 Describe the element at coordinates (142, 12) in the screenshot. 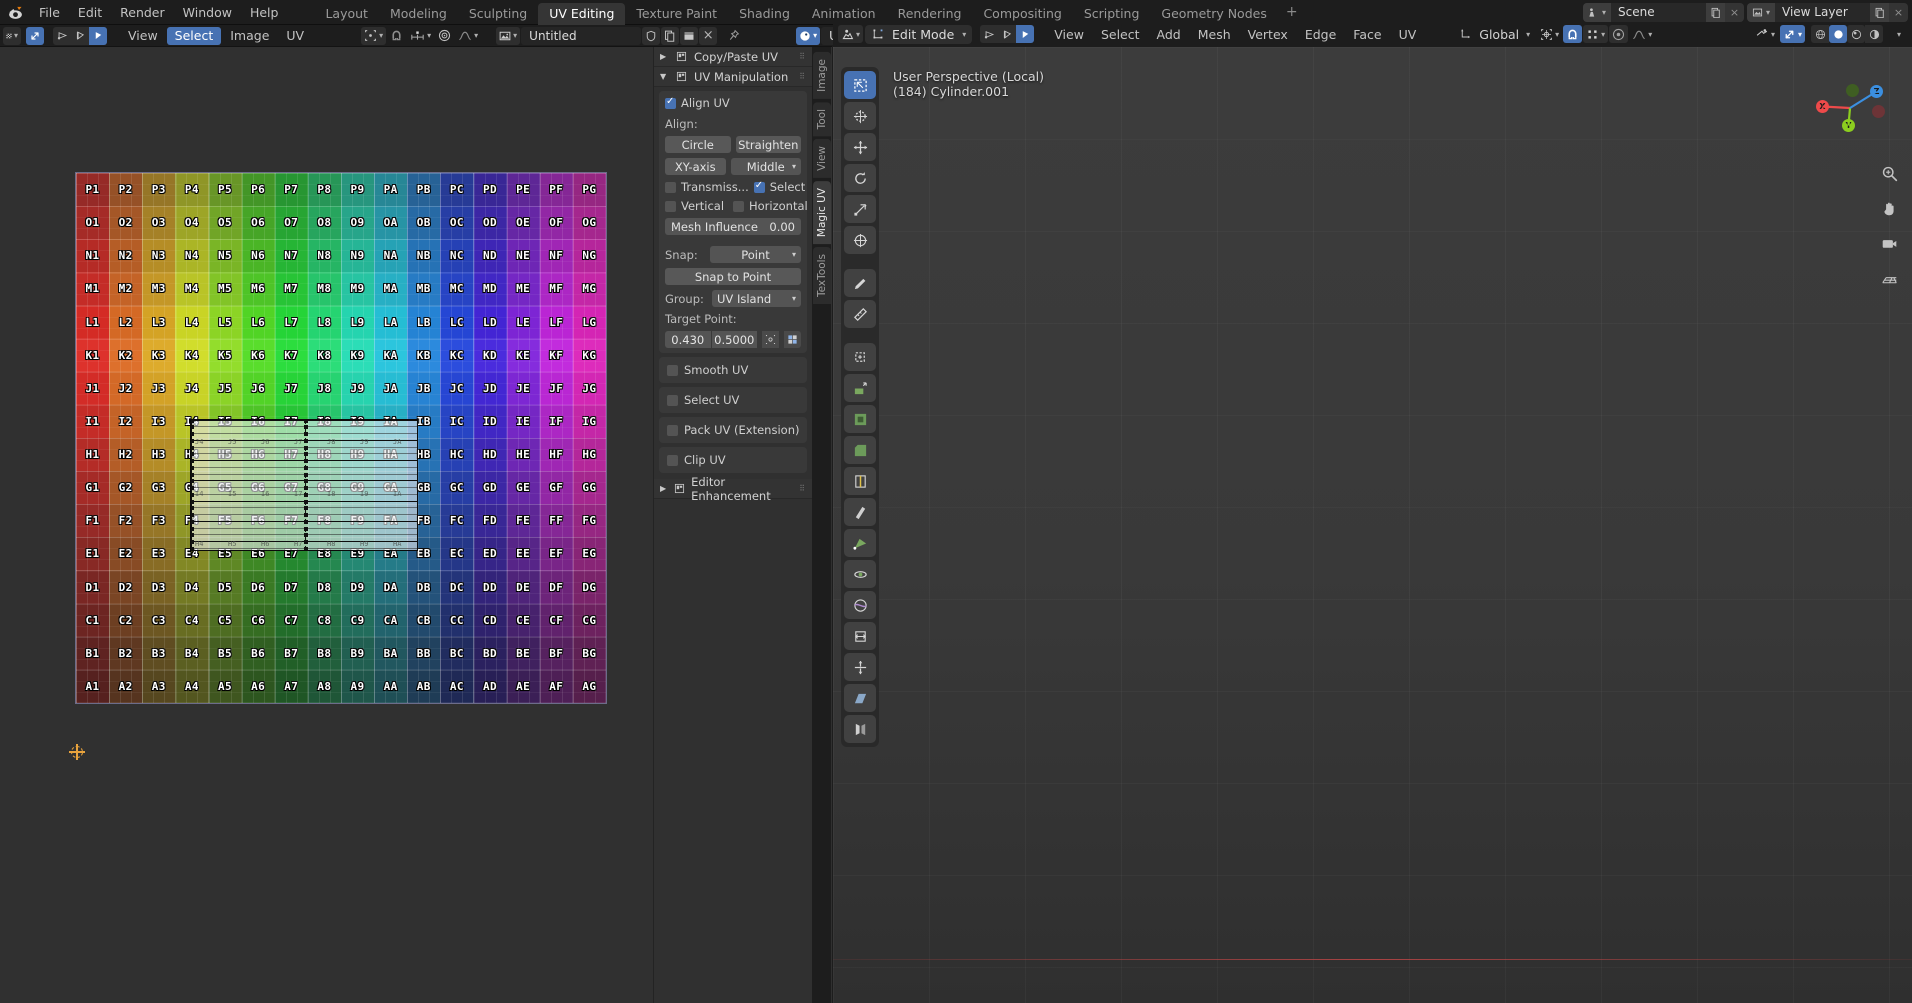

I see `menu-render: Render` at that location.